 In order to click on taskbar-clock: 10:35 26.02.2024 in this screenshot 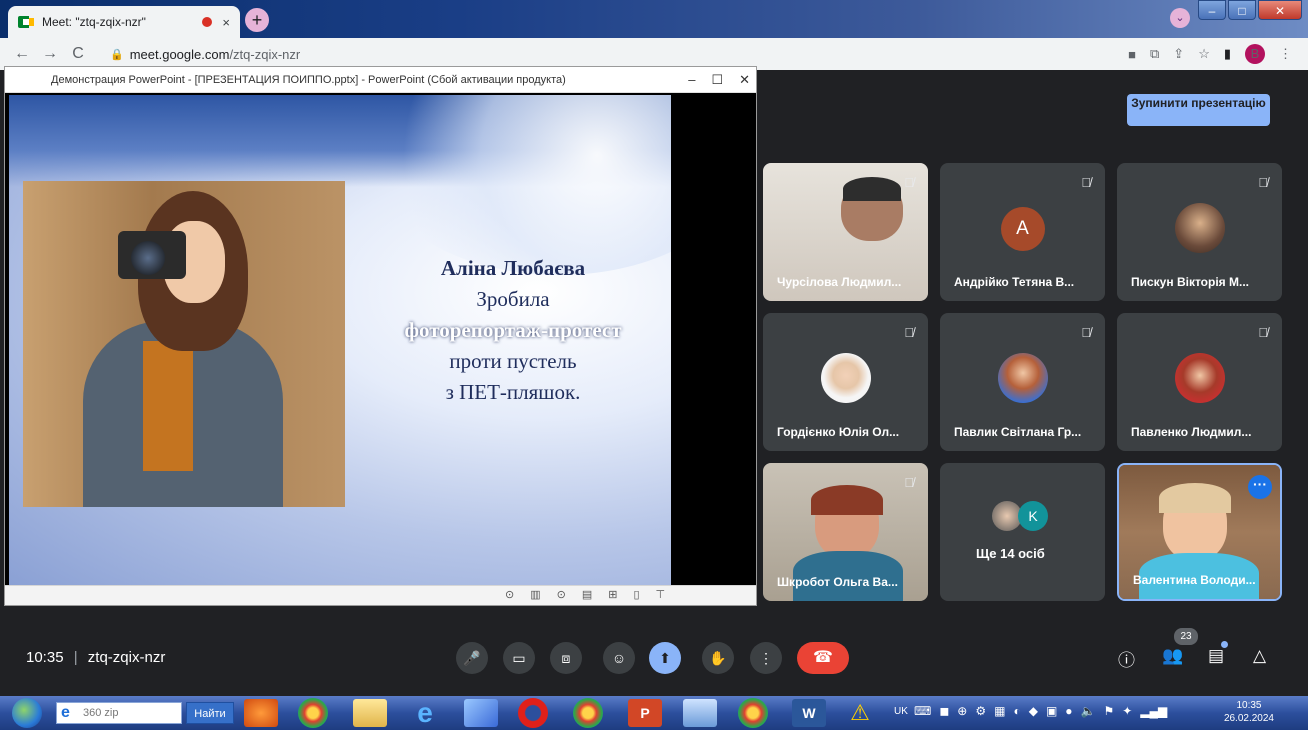, I will do `click(1249, 712)`.